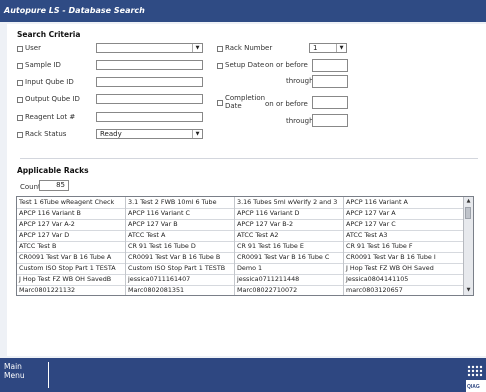 The width and height of the screenshot is (486, 392). What do you see at coordinates (289, 213) in the screenshot?
I see `rack-item: APCP 116 Variant D` at bounding box center [289, 213].